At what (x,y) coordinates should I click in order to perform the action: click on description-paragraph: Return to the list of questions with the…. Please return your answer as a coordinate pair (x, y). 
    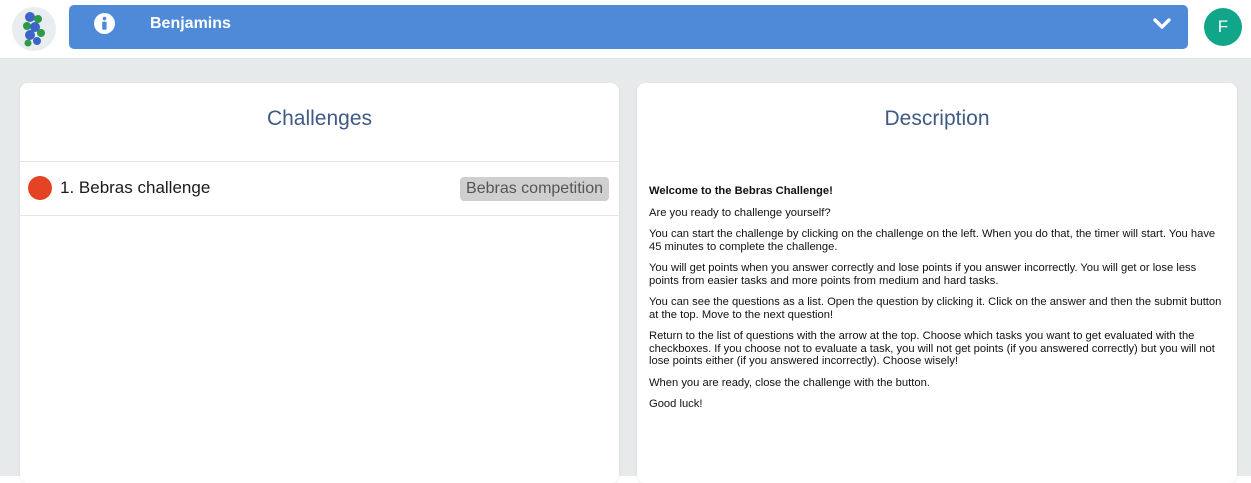
    Looking at the image, I should click on (932, 348).